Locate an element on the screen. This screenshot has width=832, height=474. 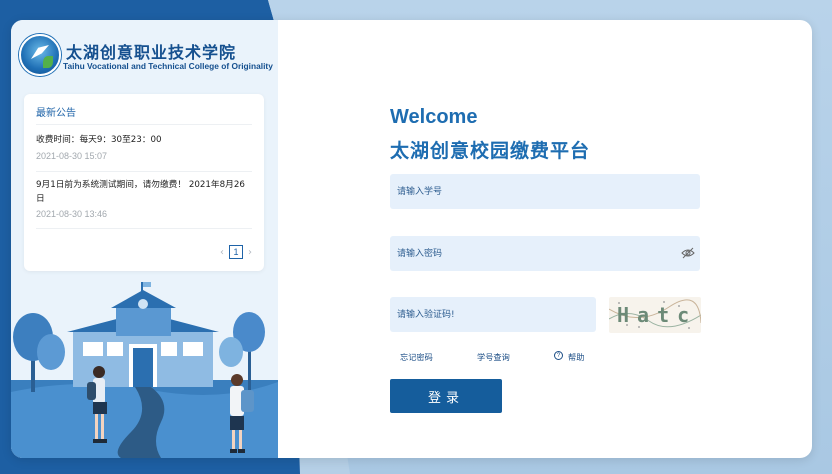
captcha-image: Hatc is located at coordinates (655, 315).